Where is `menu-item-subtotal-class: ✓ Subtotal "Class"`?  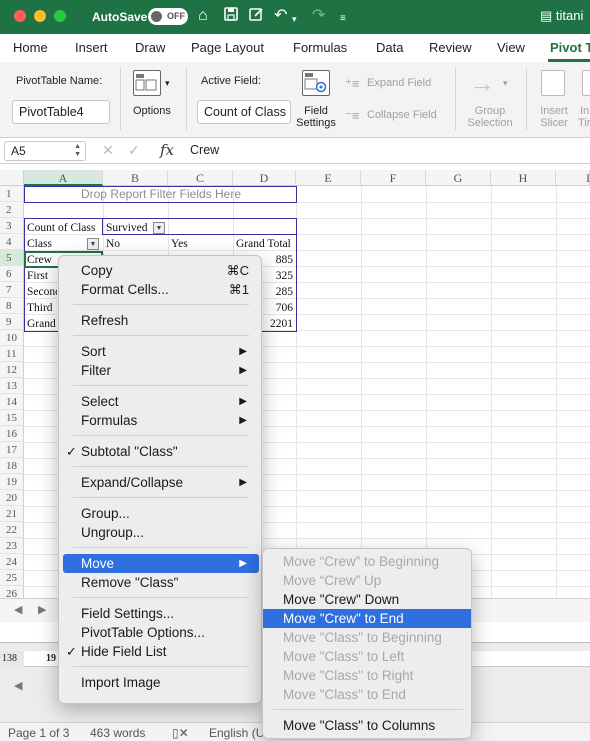 menu-item-subtotal-class: ✓ Subtotal "Class" is located at coordinates (161, 451).